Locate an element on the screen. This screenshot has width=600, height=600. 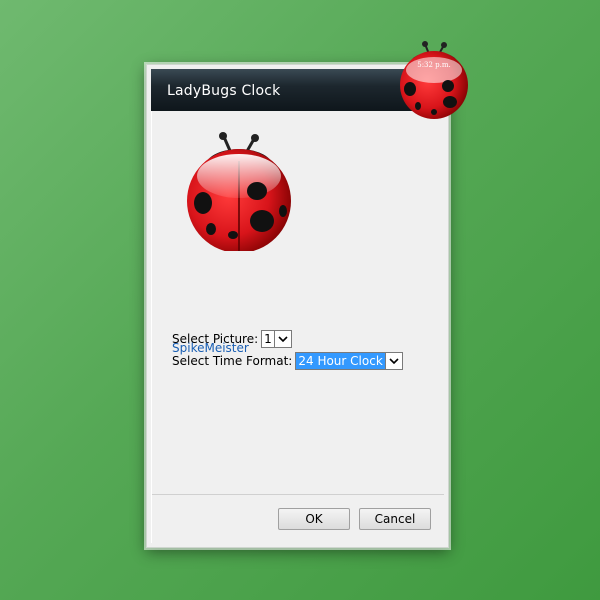
time-format-select: 24 Hour Clock is located at coordinates (349, 361).